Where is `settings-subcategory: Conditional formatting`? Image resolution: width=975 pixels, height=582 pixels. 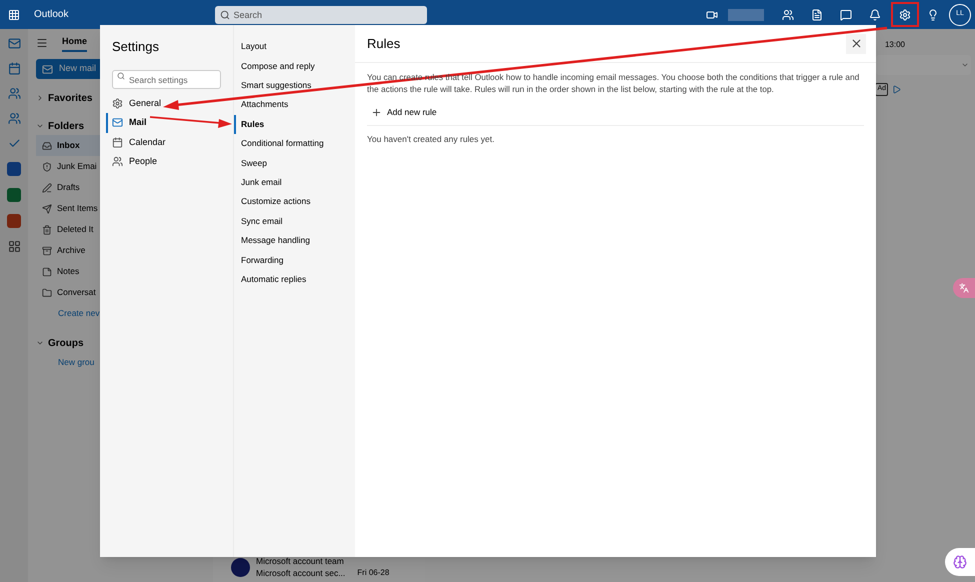
settings-subcategory: Conditional formatting is located at coordinates (294, 144).